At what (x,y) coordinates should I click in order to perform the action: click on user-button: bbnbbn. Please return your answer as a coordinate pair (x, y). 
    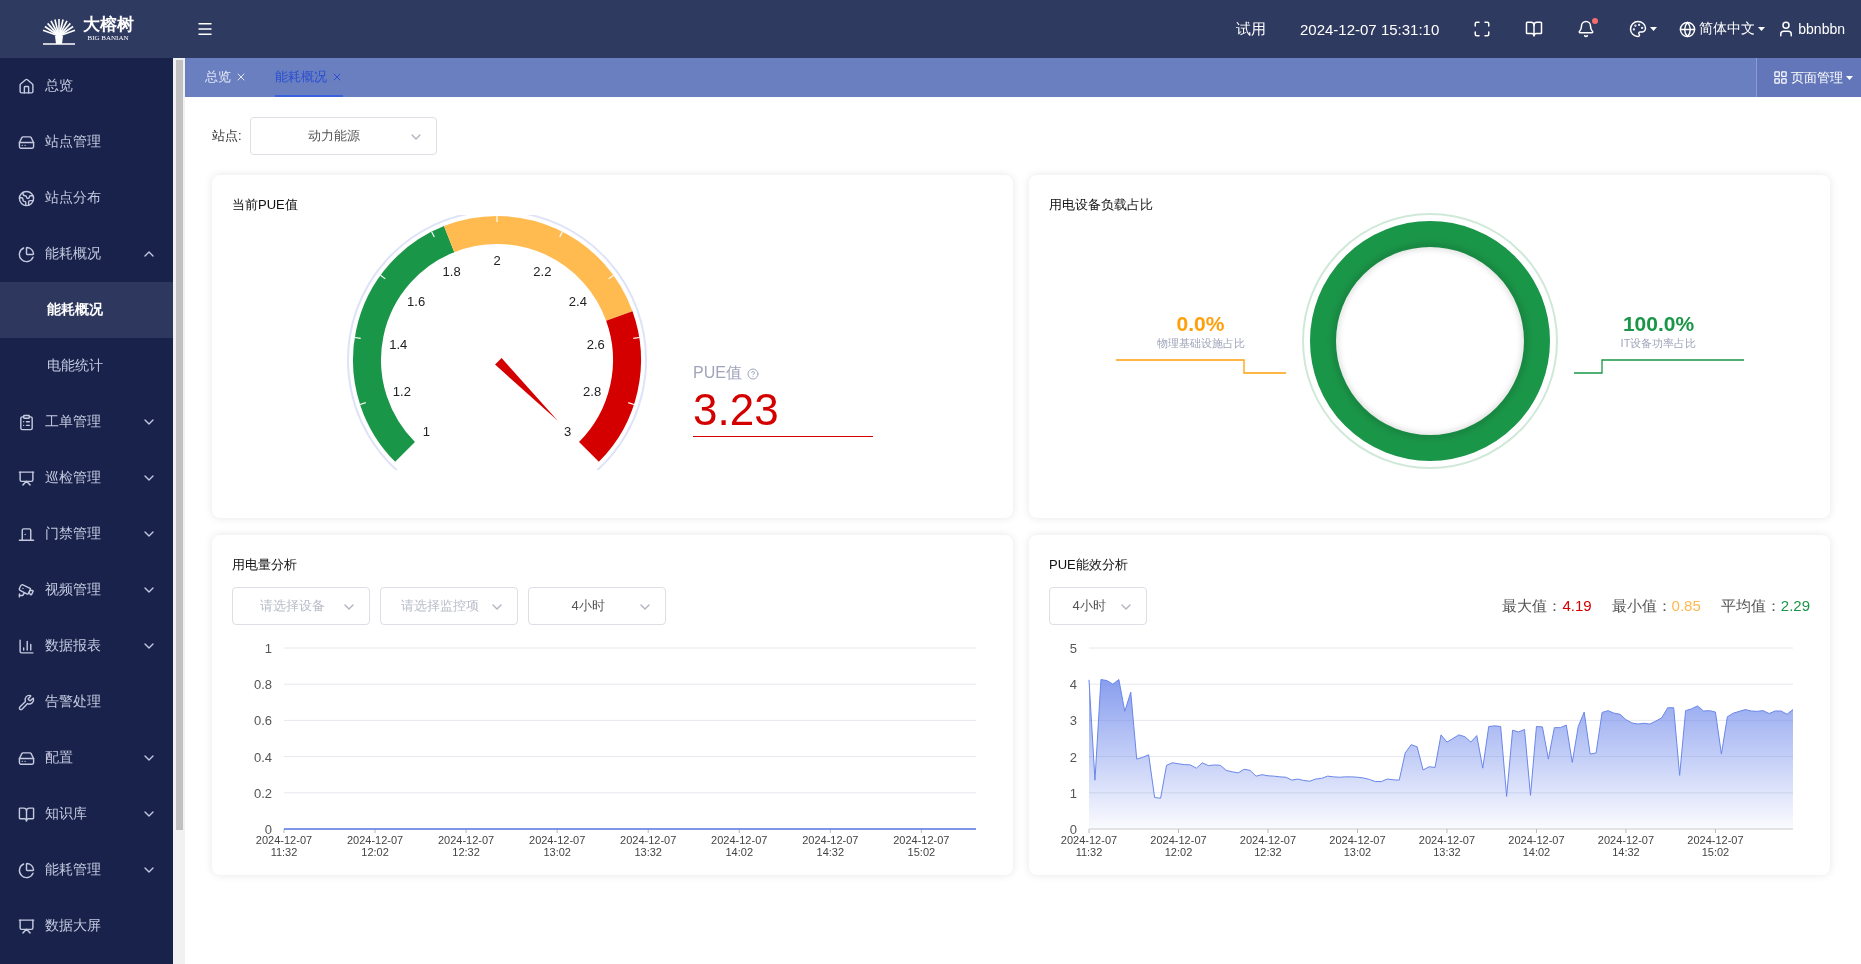
    Looking at the image, I should click on (1811, 29).